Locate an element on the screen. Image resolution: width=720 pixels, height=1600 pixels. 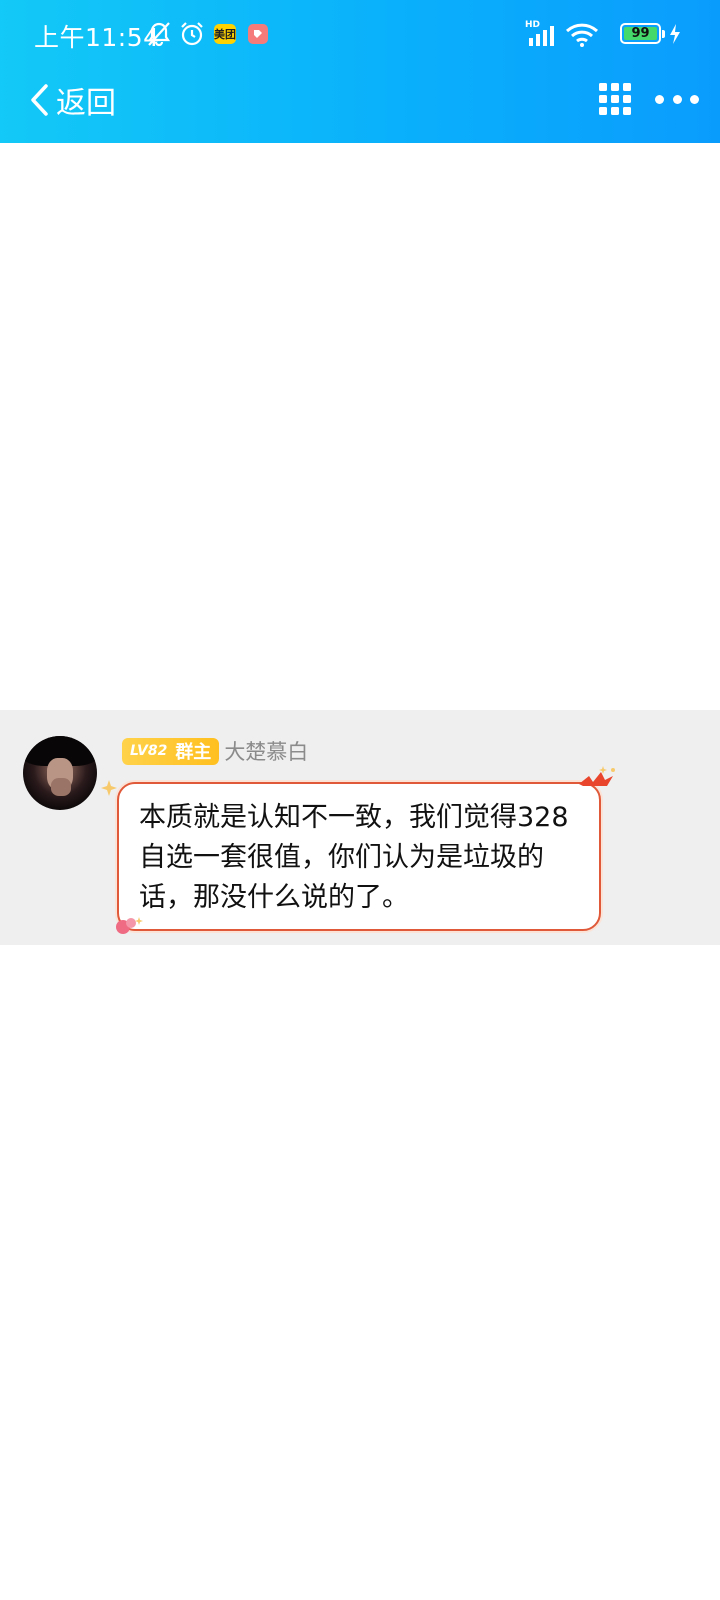
bell-muted-icon is located at coordinates (159, 34).